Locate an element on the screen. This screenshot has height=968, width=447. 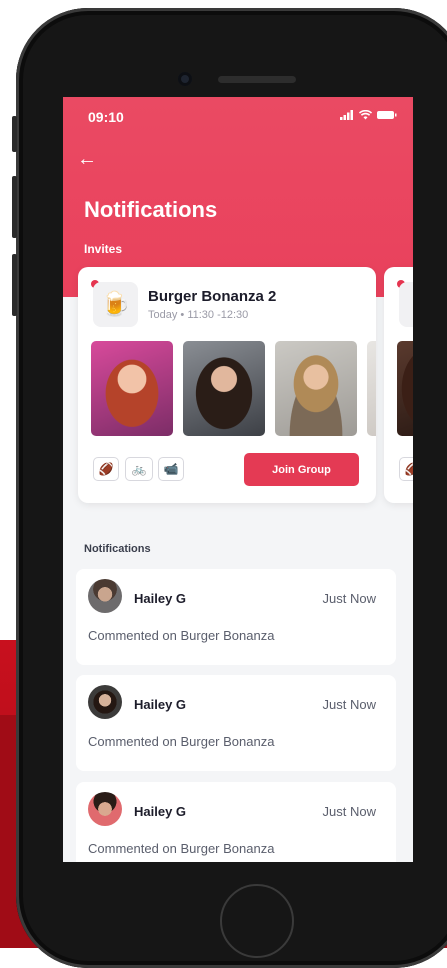
invites-section-label: Invites is located at coordinates (103, 249).